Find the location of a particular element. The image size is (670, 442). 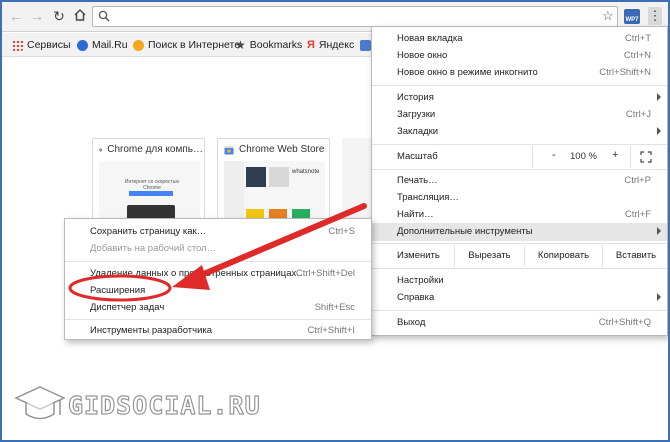

pointer-arrow is located at coordinates (269, 246).